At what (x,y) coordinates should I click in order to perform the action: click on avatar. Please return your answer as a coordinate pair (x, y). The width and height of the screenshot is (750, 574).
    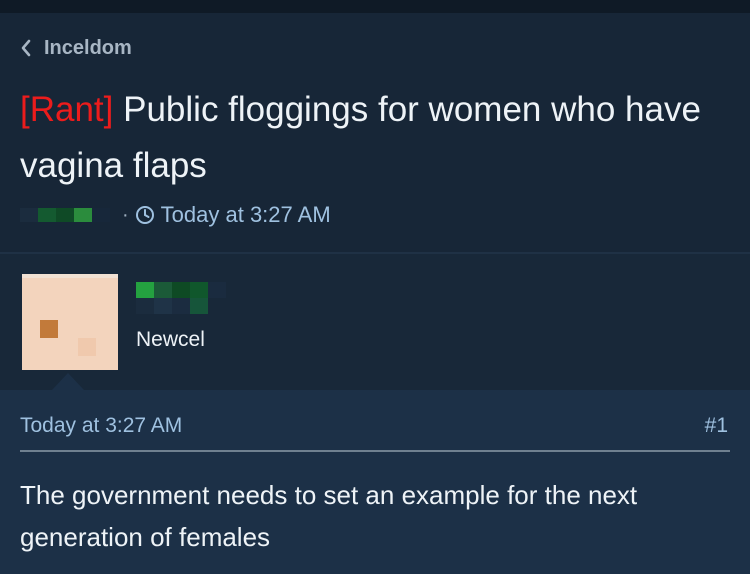
    Looking at the image, I should click on (70, 322).